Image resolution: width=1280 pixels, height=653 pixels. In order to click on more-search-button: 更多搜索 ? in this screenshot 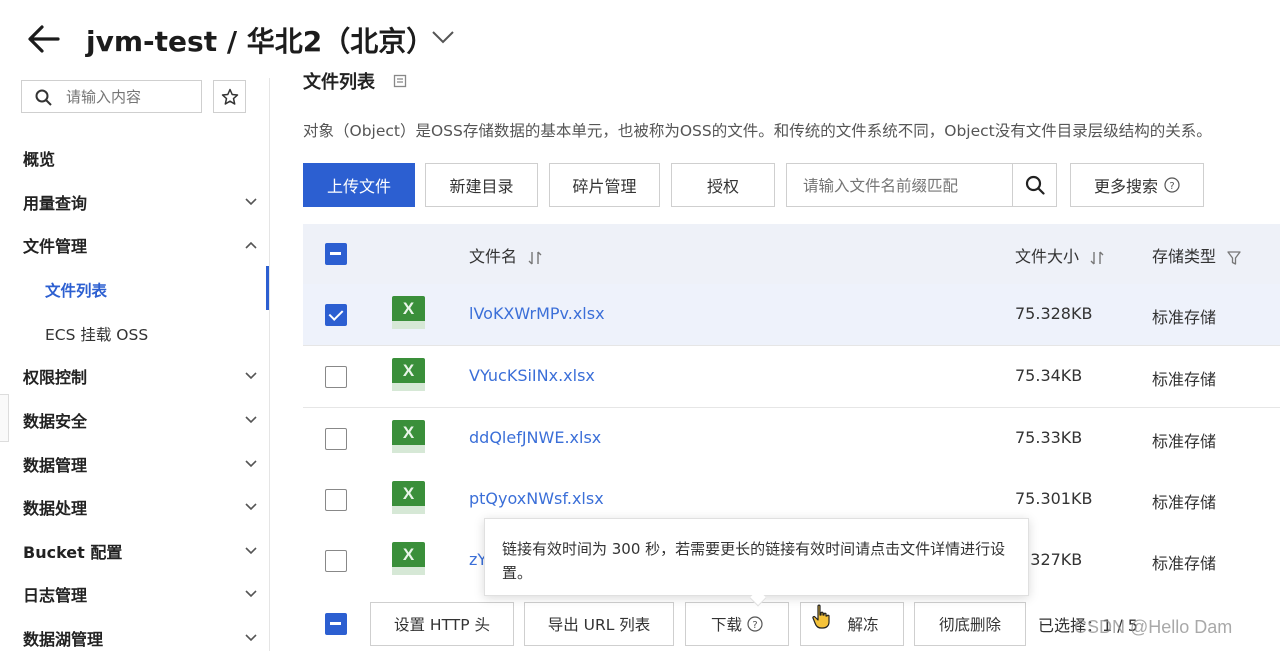, I will do `click(1137, 185)`.